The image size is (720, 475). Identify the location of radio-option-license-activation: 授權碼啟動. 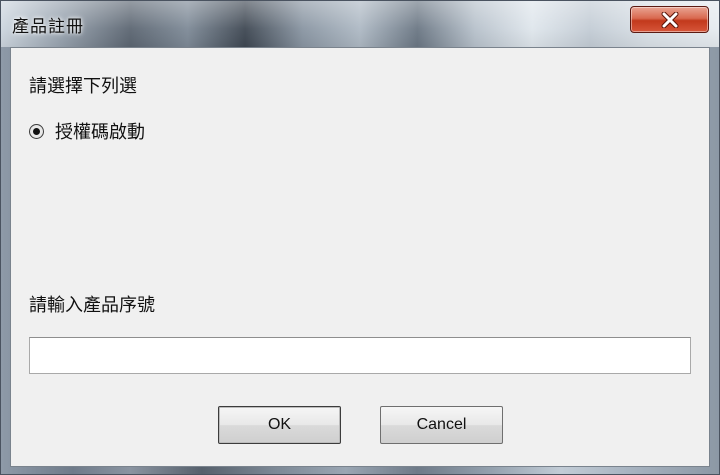
(87, 131).